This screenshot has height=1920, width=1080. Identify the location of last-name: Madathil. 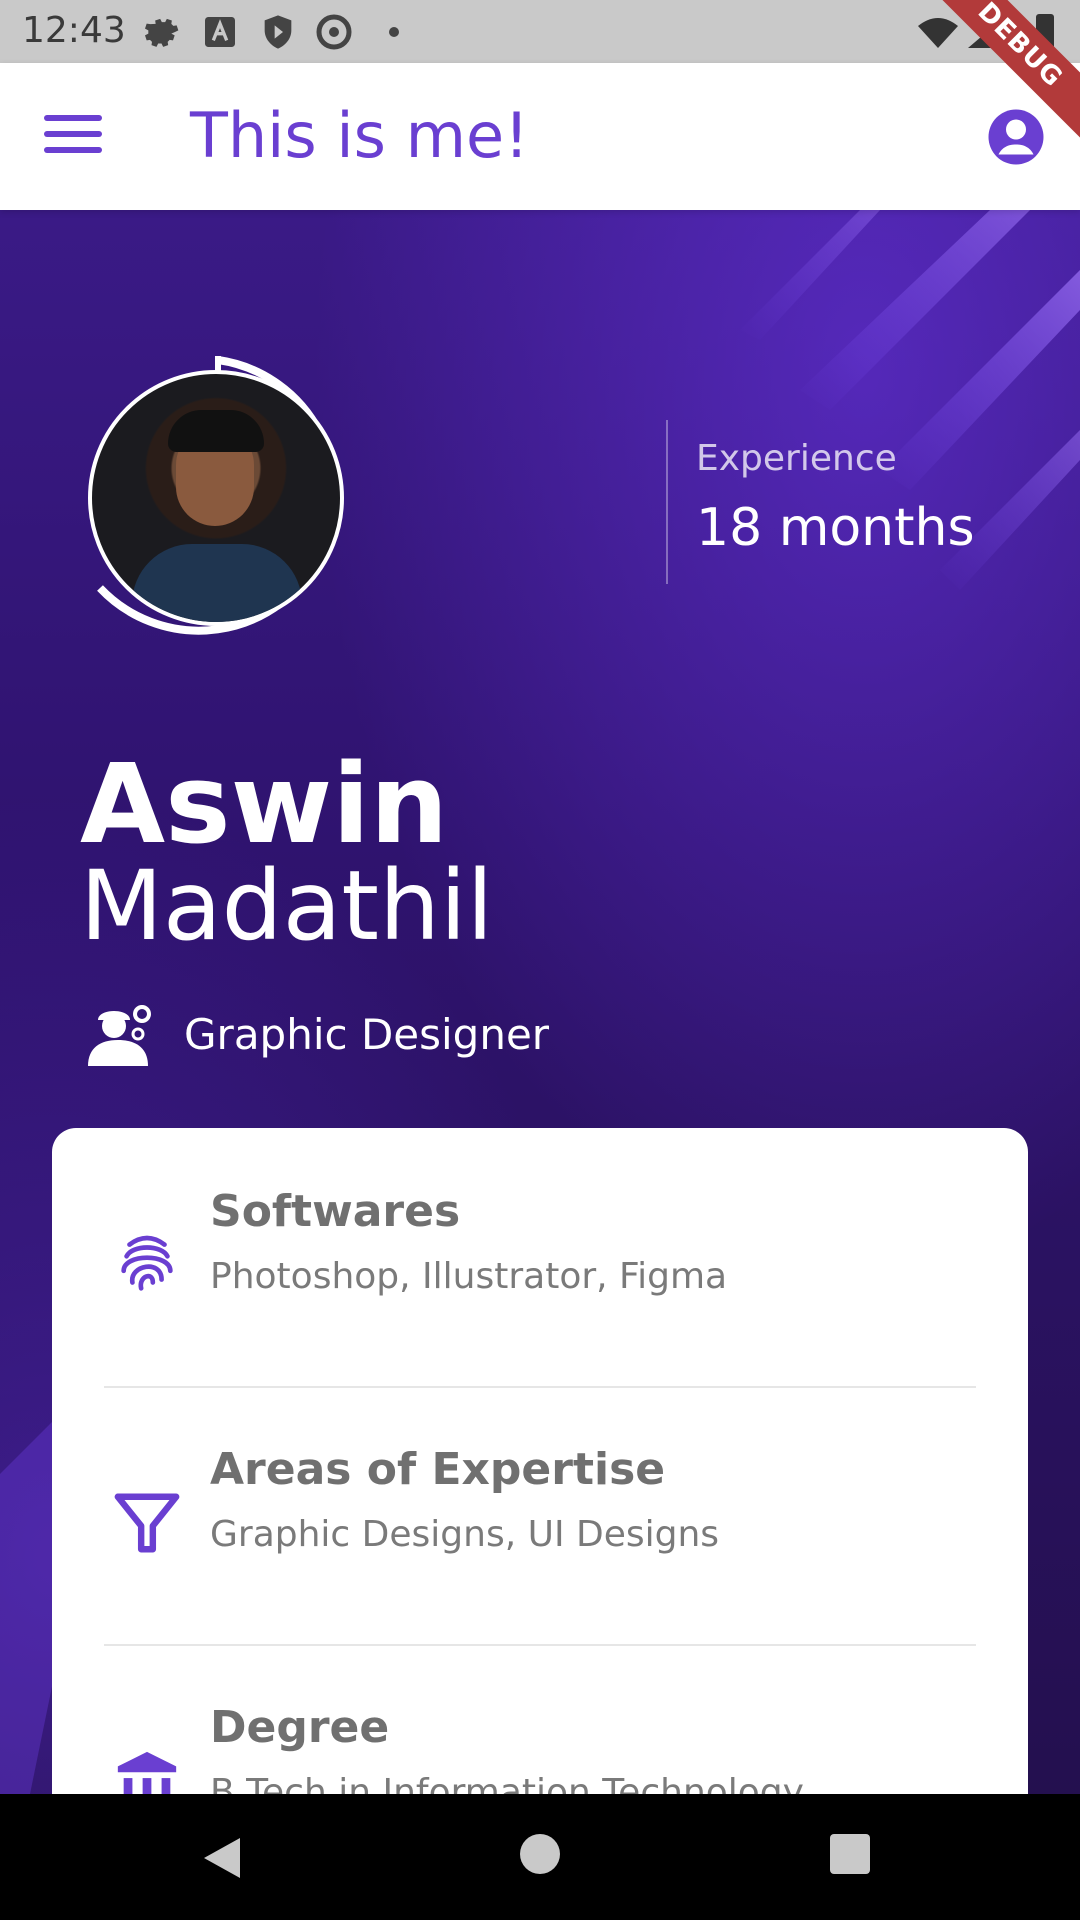
(287, 906).